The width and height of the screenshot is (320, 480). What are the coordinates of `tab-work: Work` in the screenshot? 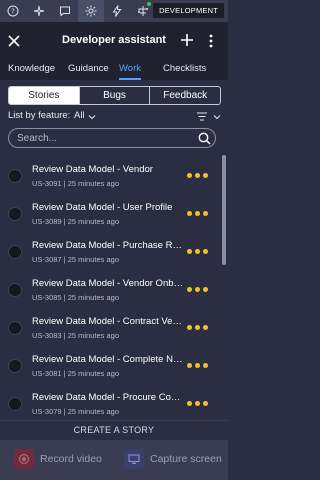 It's located at (130, 71).